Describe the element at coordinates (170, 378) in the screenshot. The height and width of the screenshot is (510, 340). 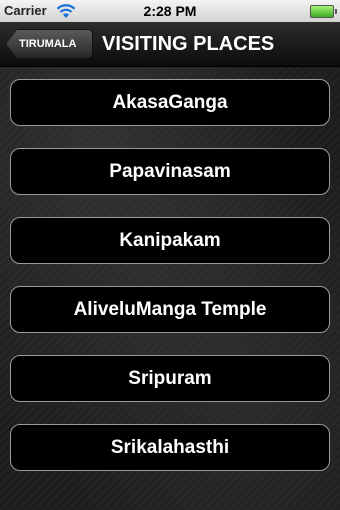
I see `place-button-sripuram: Sripuram` at that location.